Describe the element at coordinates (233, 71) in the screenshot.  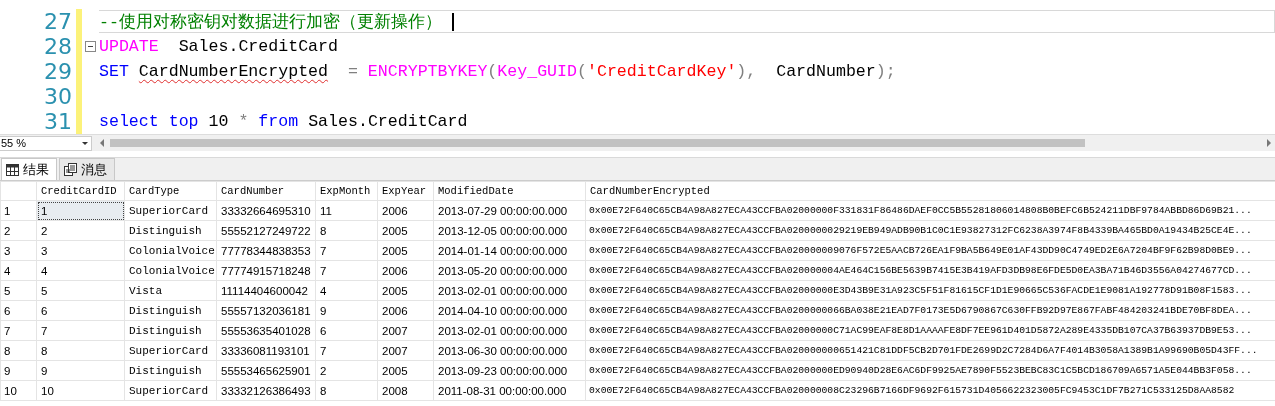
I see `code-identifier: CardNumberEncrypted` at that location.